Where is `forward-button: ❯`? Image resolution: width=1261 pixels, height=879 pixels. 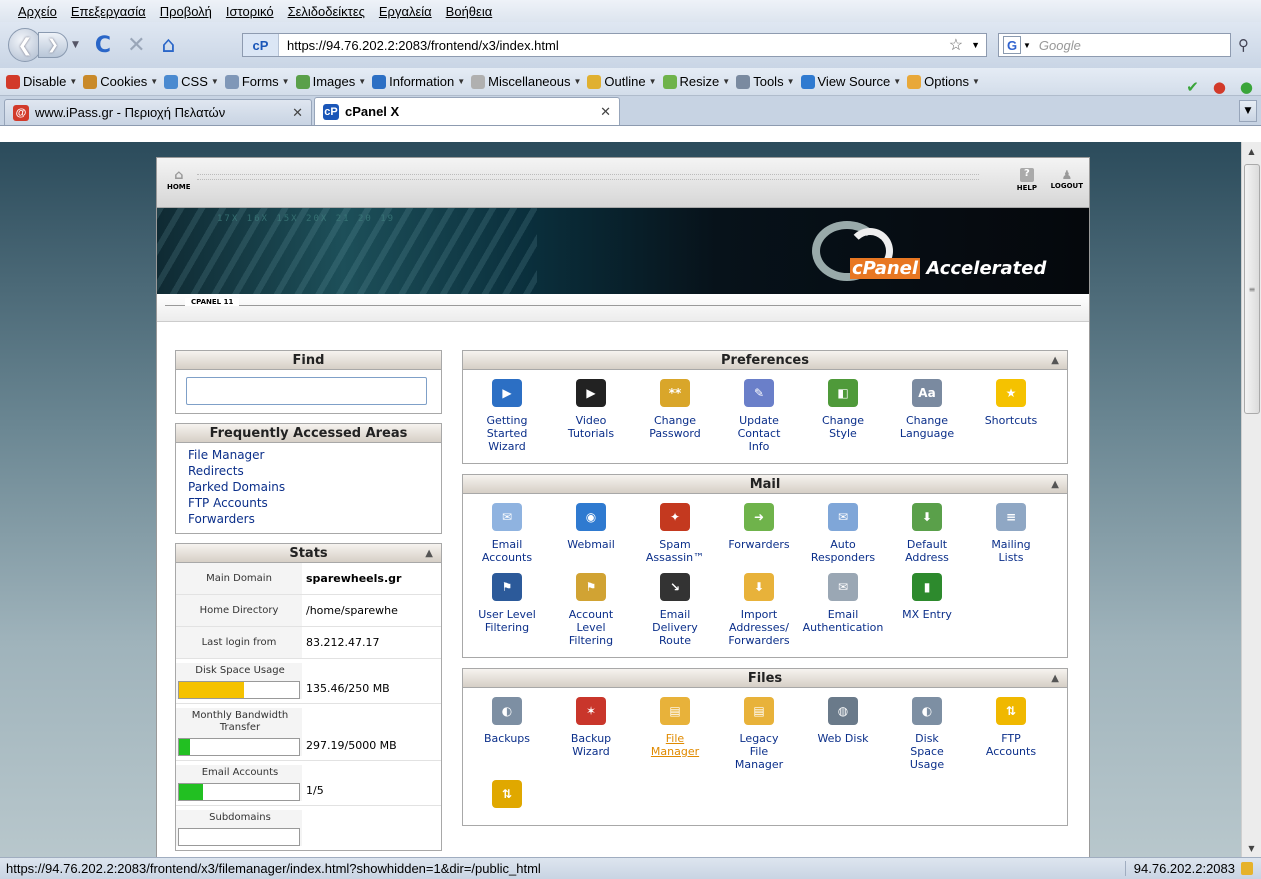 forward-button: ❯ is located at coordinates (53, 45).